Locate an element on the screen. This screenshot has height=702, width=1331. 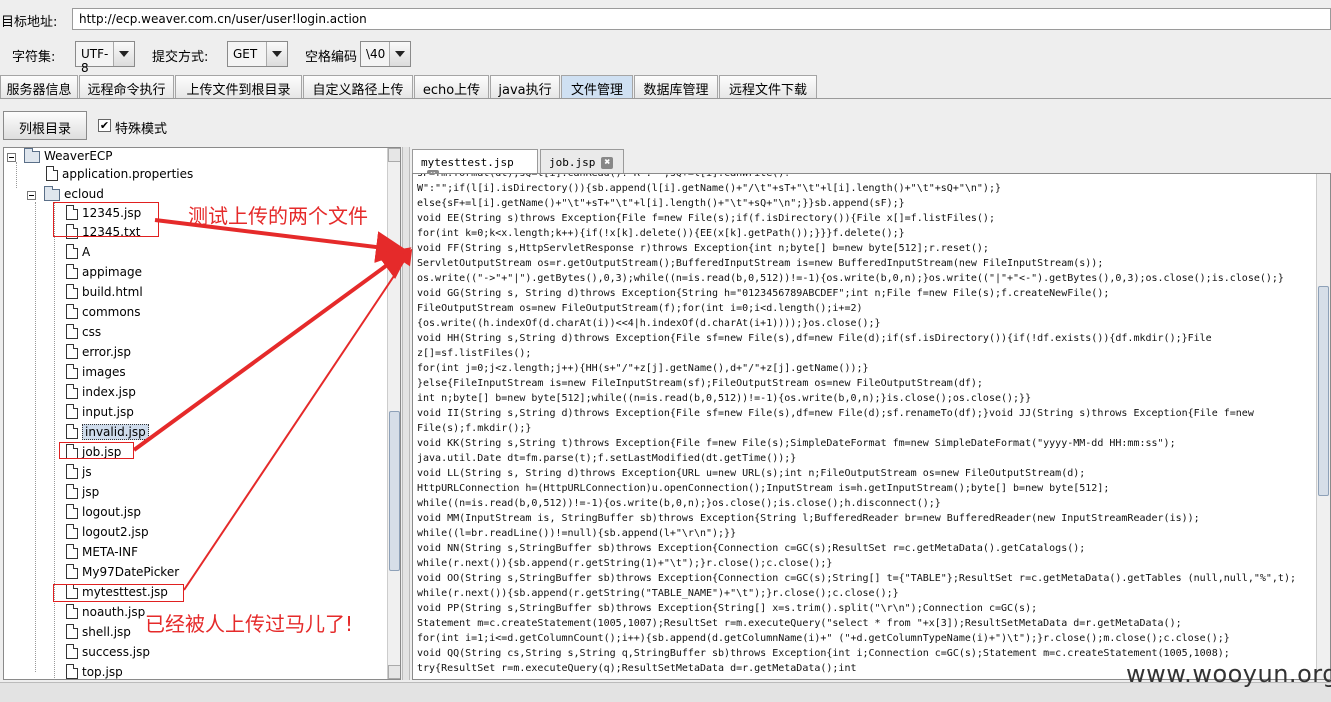
submit-method-label: 提交方式: is located at coordinates (180, 57).